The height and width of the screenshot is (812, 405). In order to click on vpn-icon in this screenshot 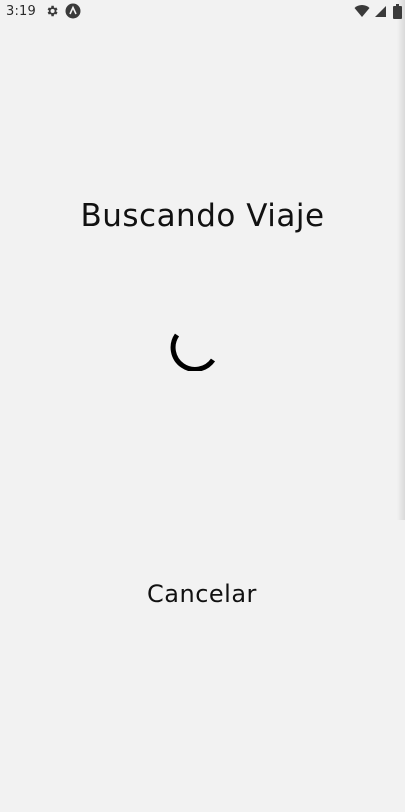, I will do `click(73, 11)`.